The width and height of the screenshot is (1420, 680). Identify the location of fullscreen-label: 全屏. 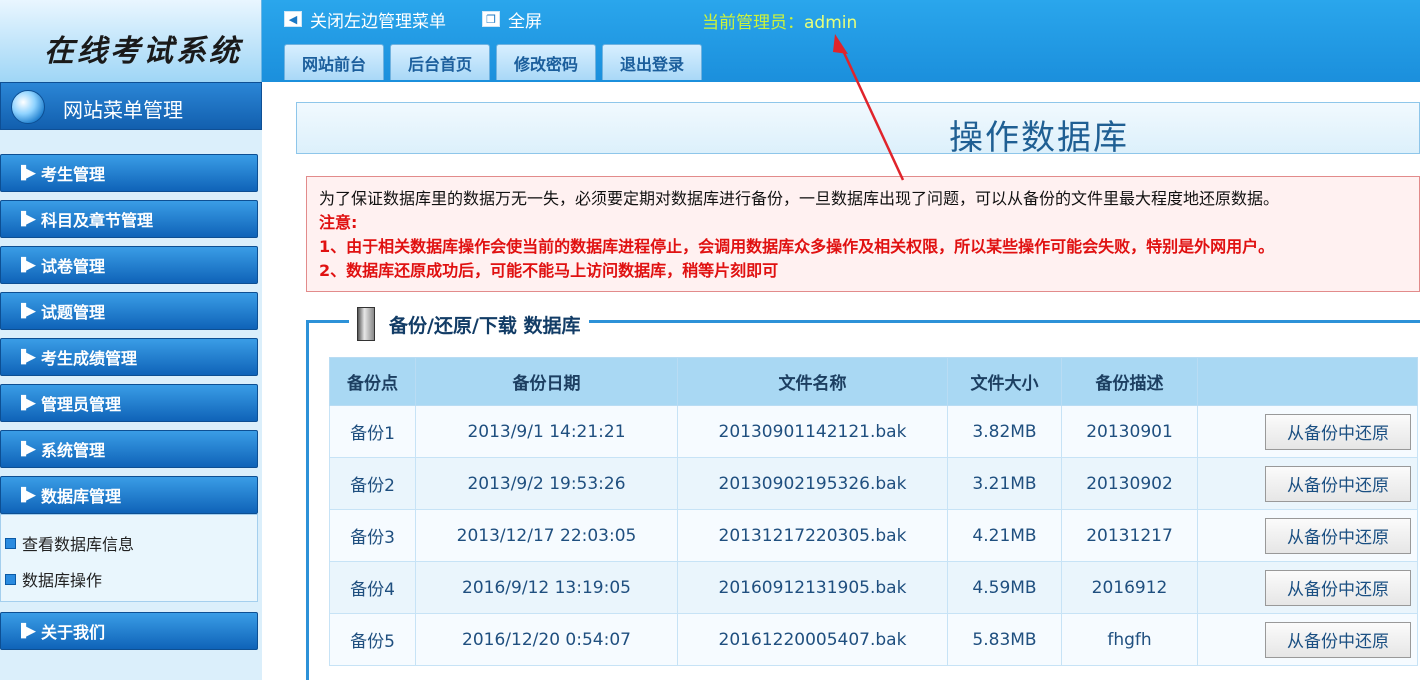
(525, 21).